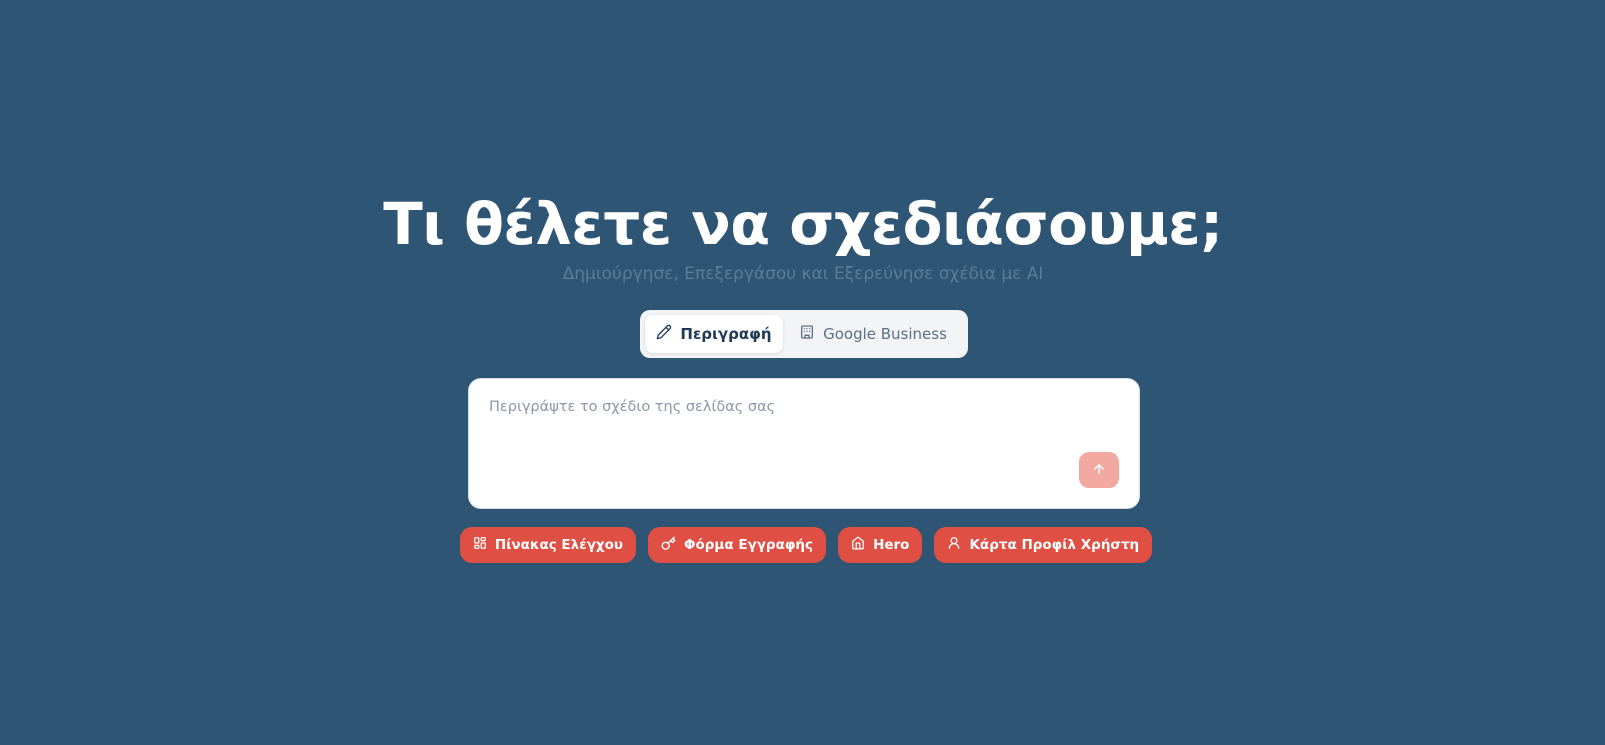 The height and width of the screenshot is (745, 1605). What do you see at coordinates (480, 545) in the screenshot?
I see `dashboard-icon` at bounding box center [480, 545].